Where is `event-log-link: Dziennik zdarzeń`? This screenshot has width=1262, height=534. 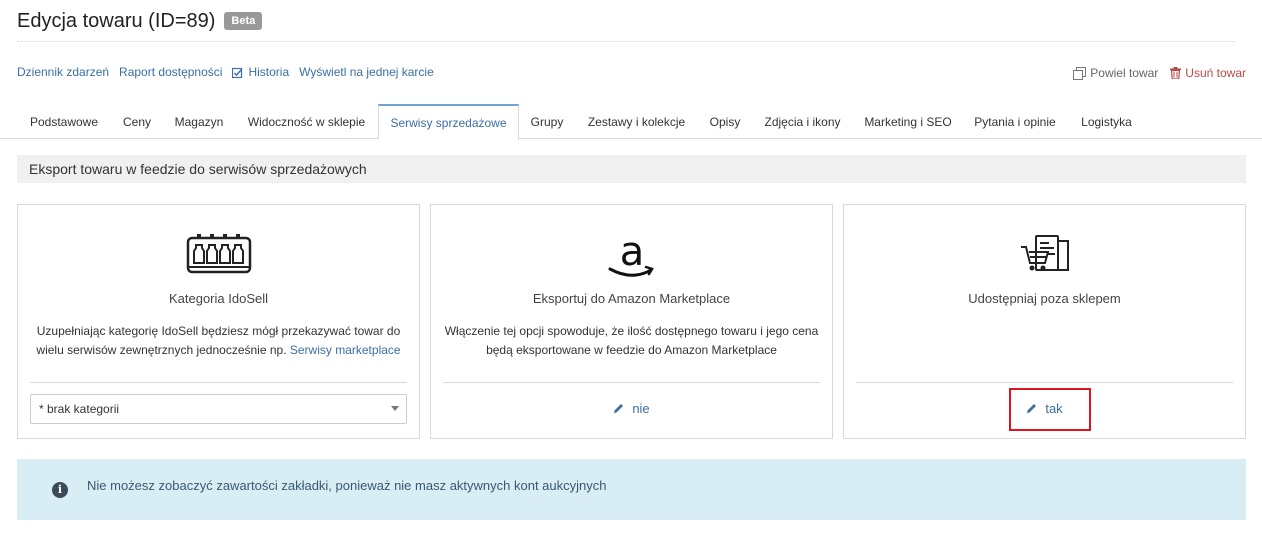 event-log-link: Dziennik zdarzeń is located at coordinates (63, 72).